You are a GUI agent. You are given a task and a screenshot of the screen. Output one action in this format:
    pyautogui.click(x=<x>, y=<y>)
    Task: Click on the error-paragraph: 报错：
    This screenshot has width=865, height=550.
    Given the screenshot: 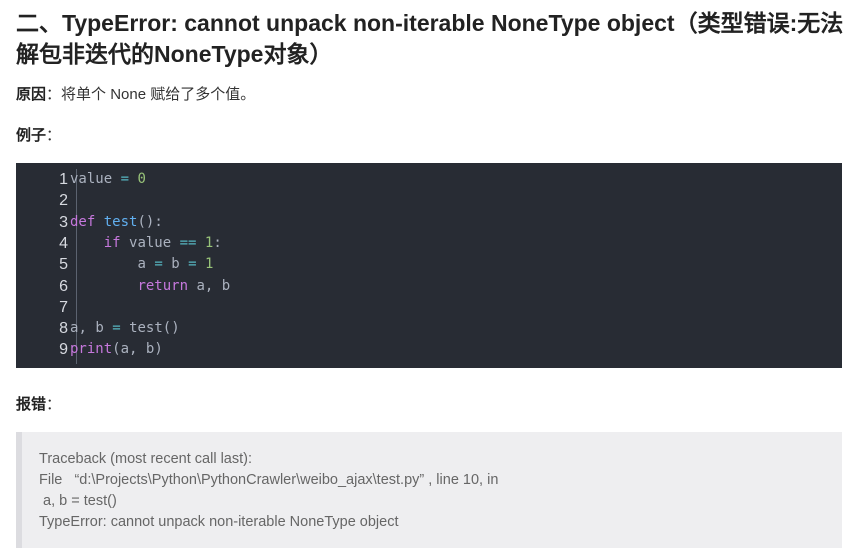 What is the action you would take?
    pyautogui.click(x=38, y=405)
    